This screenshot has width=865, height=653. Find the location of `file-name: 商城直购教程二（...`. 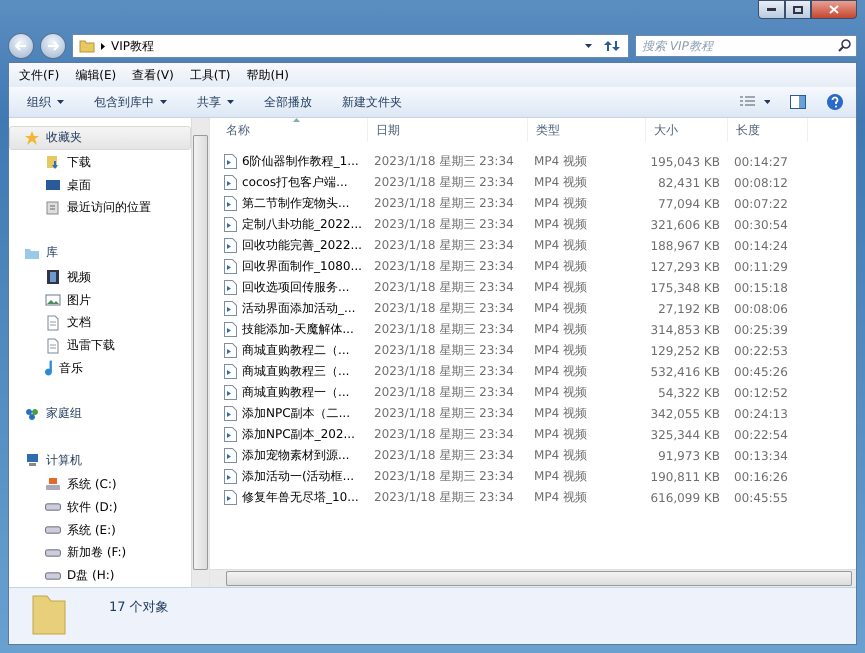

file-name: 商城直购教程二（... is located at coordinates (293, 350).